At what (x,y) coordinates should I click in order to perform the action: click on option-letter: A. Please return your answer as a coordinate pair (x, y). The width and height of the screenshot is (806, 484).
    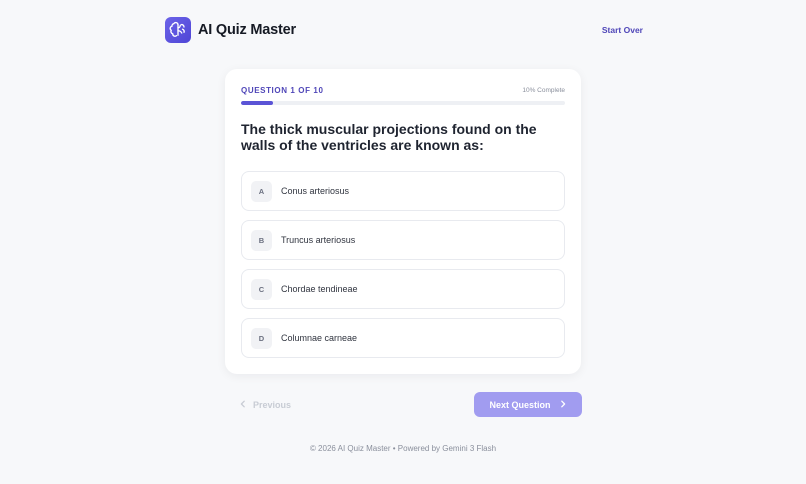
    Looking at the image, I should click on (261, 191).